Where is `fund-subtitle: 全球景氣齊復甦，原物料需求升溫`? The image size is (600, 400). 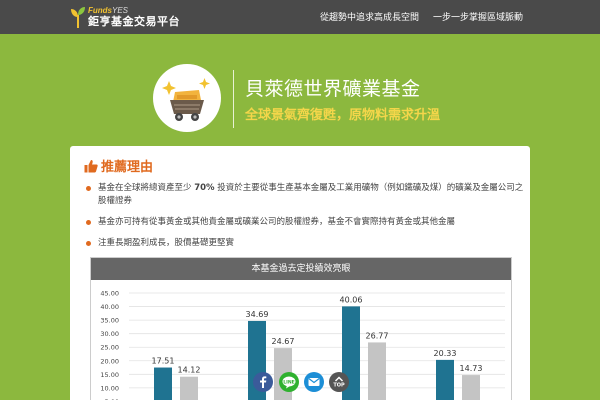
fund-subtitle: 全球景氣齊復甦，原物料需求升溫 is located at coordinates (343, 115).